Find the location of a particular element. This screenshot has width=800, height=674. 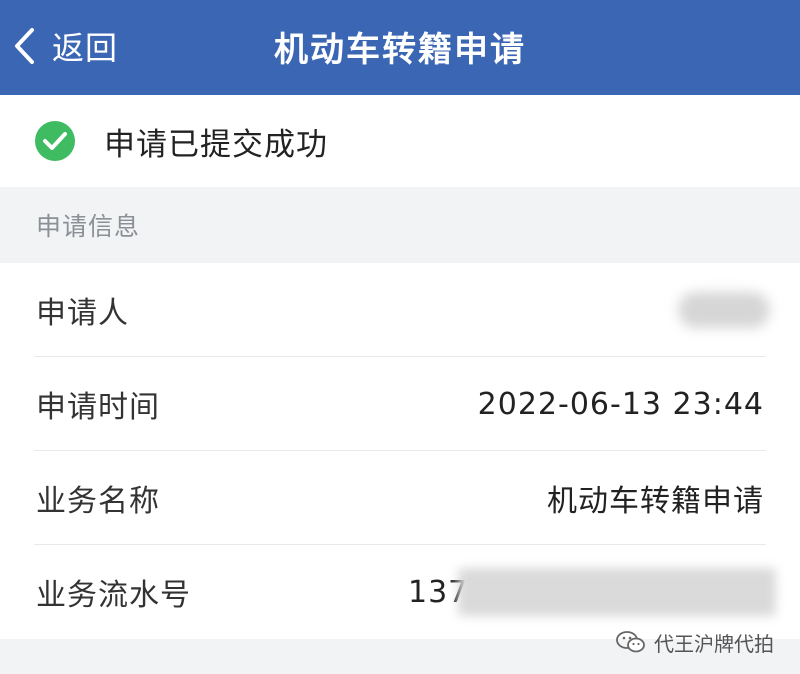

page-title: 机动车转籍申请 is located at coordinates (400, 50).